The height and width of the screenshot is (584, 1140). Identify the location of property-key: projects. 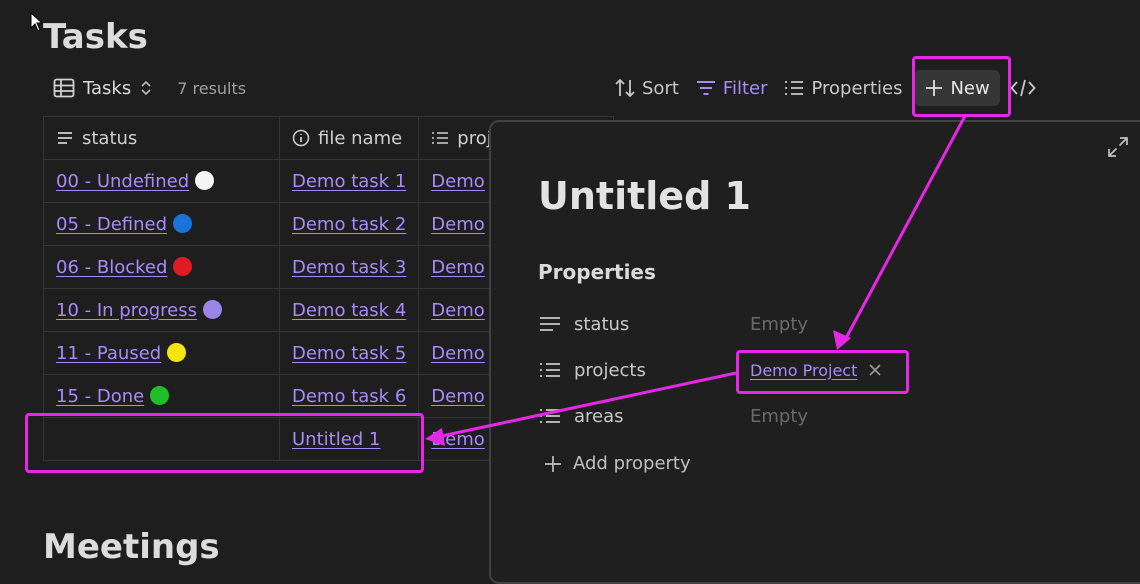
(610, 370).